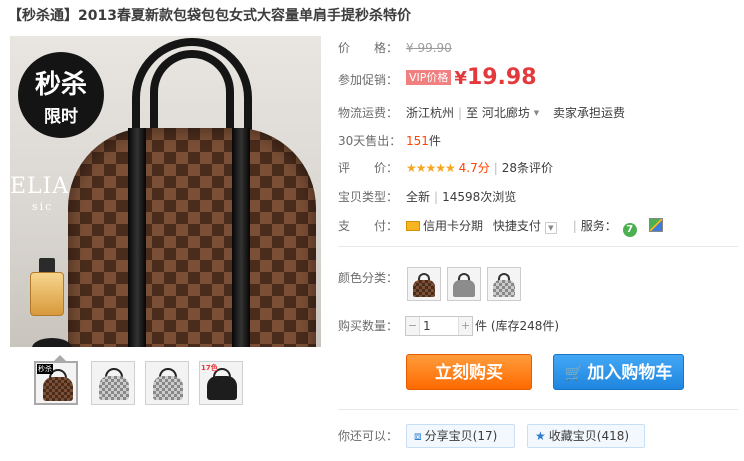 This screenshot has width=744, height=461. Describe the element at coordinates (527, 168) in the screenshot. I see `review-count-link: 28条评价` at that location.